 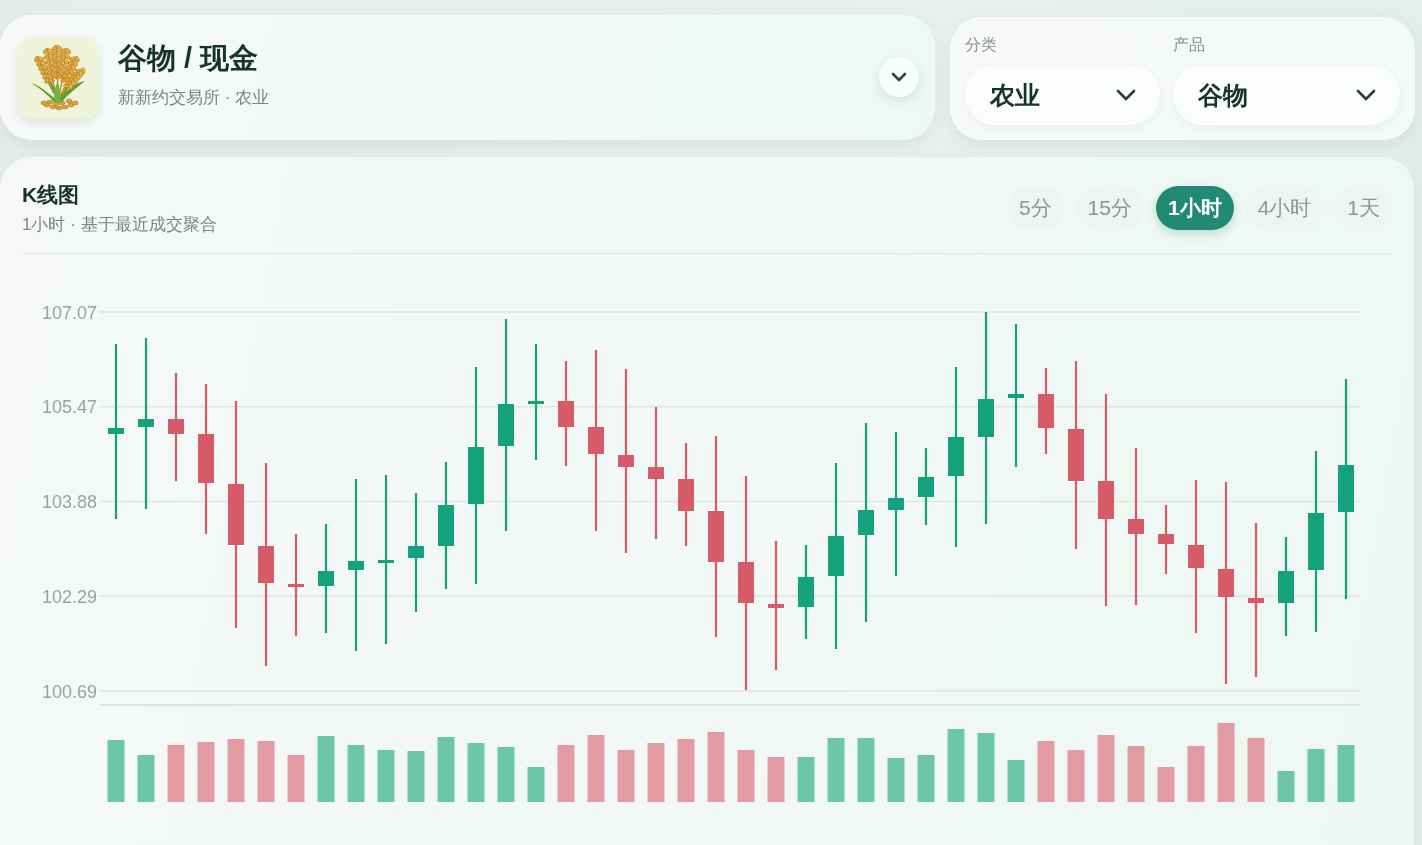 I want to click on timeframe-tab: 1天, so click(x=1363, y=208).